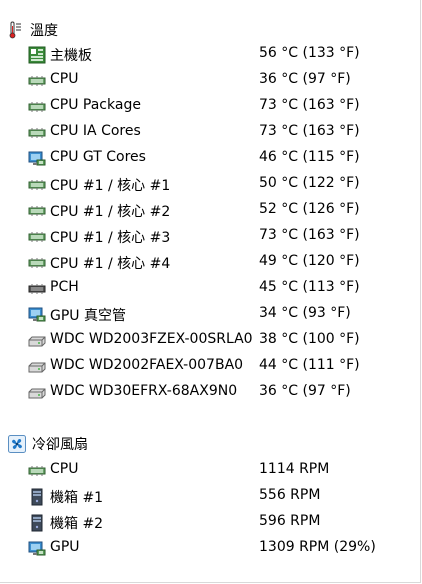 The image size is (422, 584). What do you see at coordinates (110, 186) in the screenshot?
I see `sensor-name: CPU #1 / 核心 #1` at bounding box center [110, 186].